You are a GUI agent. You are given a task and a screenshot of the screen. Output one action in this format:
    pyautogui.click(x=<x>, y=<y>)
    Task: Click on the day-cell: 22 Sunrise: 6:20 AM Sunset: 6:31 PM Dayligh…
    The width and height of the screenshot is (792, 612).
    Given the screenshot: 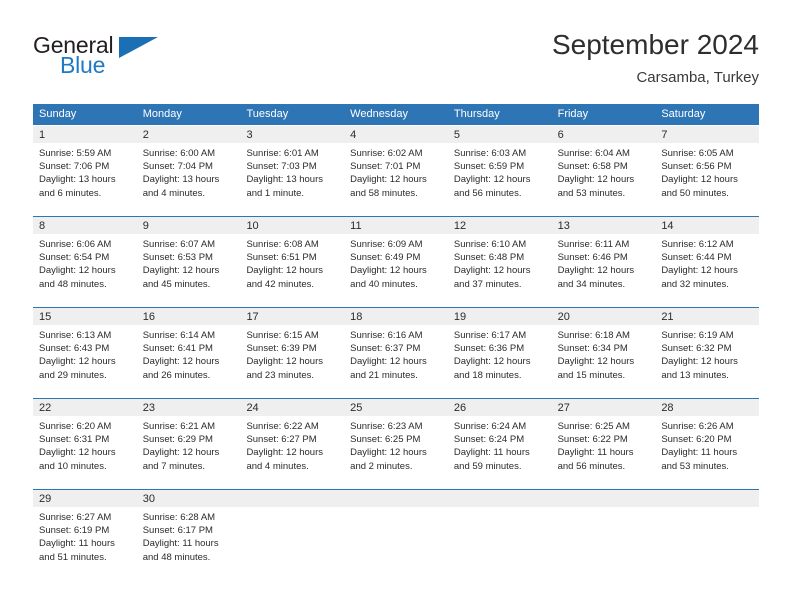 What is the action you would take?
    pyautogui.click(x=85, y=444)
    